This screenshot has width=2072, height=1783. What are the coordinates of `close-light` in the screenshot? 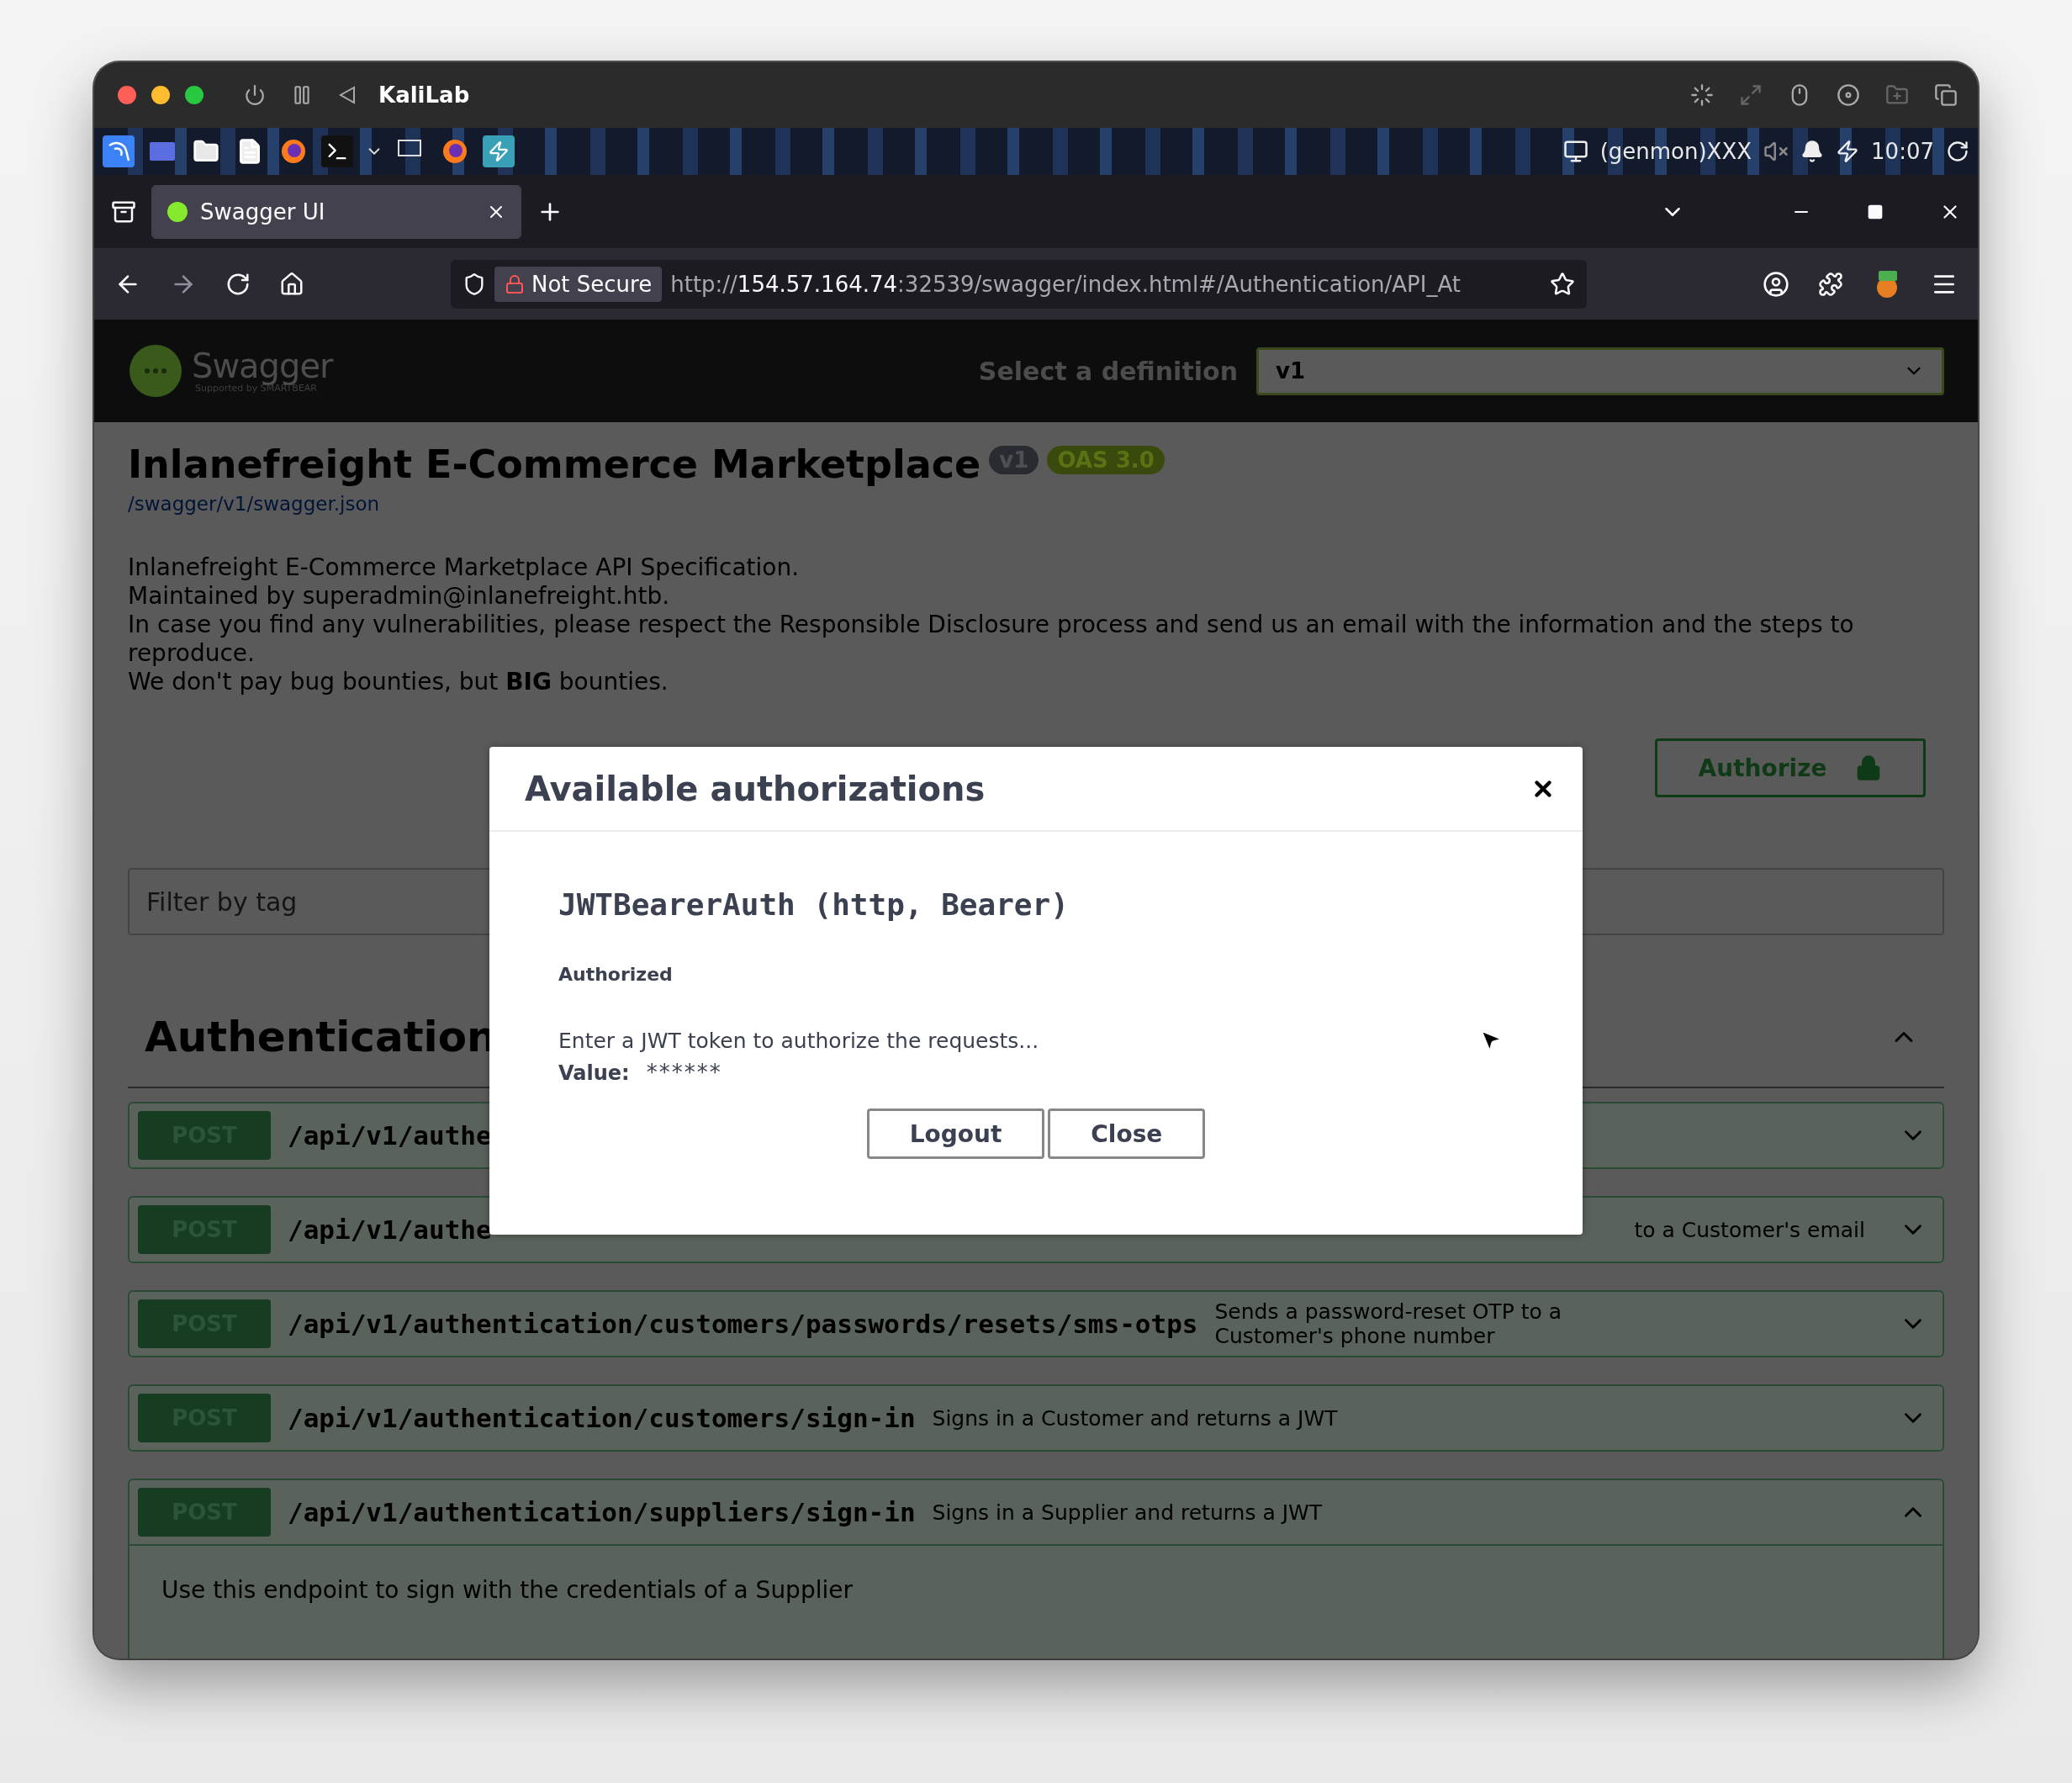 It's located at (127, 95).